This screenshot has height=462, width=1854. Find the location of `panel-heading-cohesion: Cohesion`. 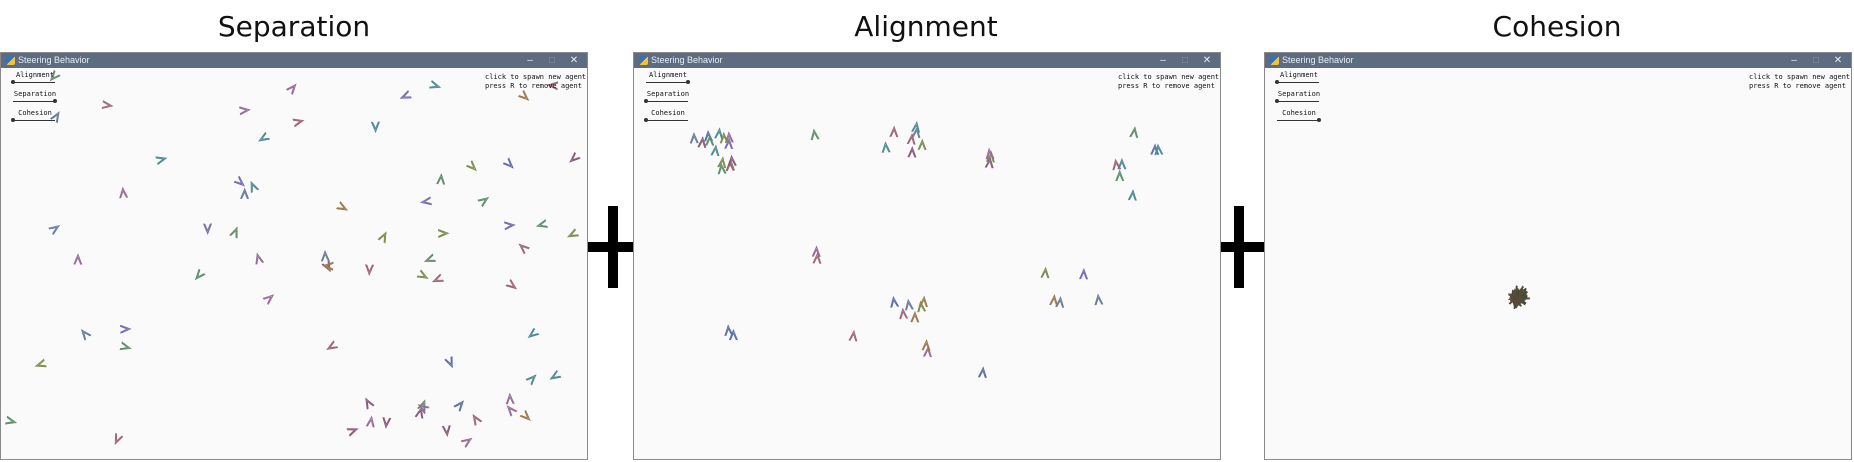

panel-heading-cohesion: Cohesion is located at coordinates (1557, 26).